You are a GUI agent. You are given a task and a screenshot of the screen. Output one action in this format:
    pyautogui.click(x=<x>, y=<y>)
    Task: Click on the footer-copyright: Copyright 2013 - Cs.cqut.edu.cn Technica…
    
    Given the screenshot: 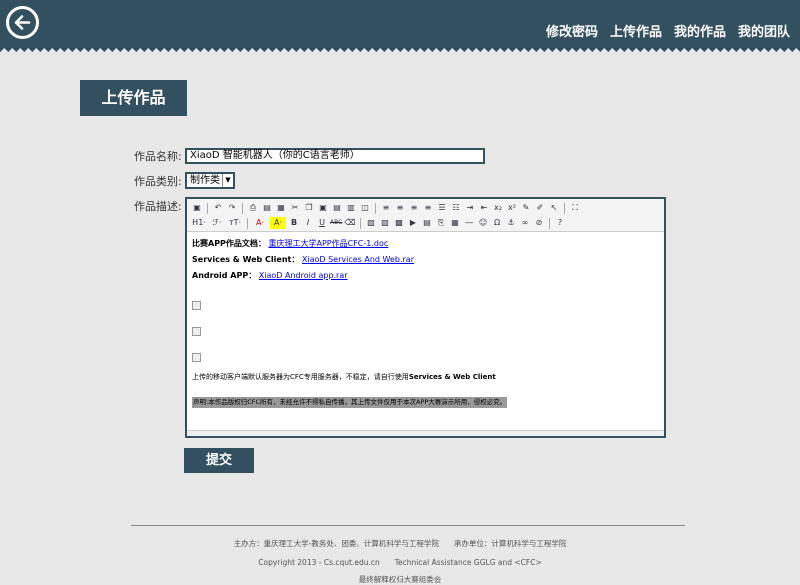 What is the action you would take?
    pyautogui.click(x=400, y=562)
    